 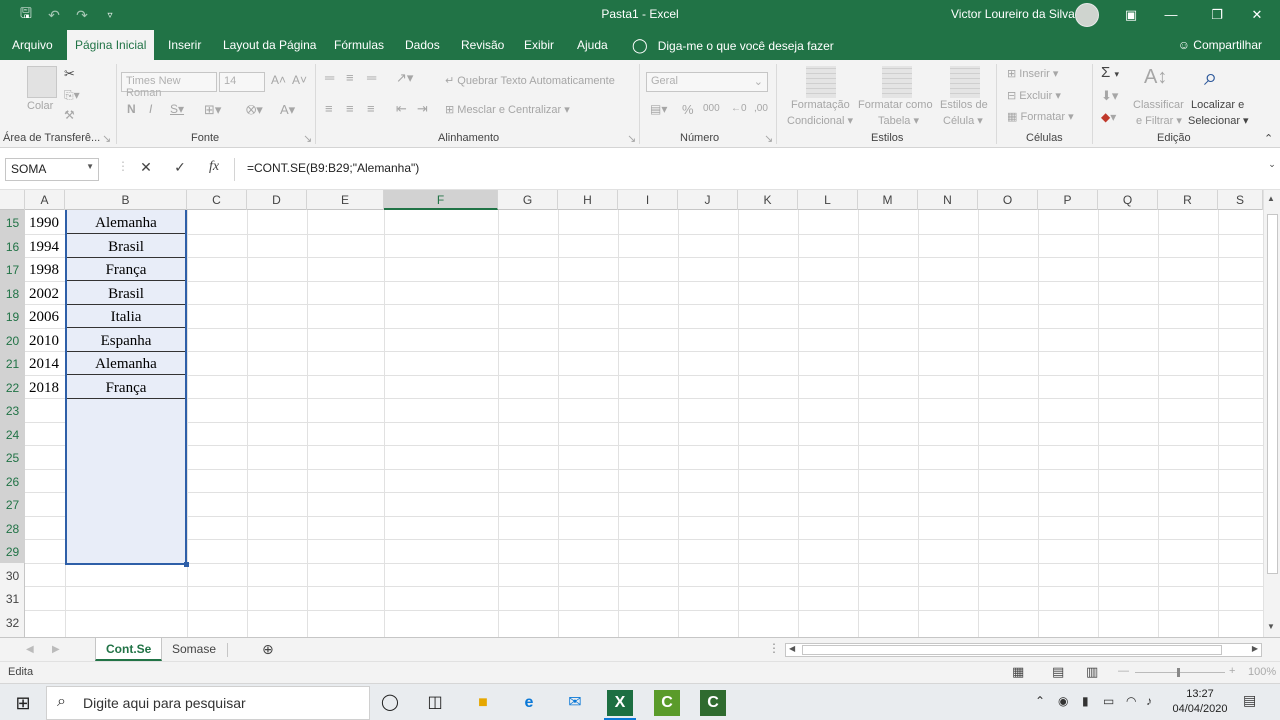 I want to click on insert-cells-button: ⊞ Inserir ▾, so click(x=1032, y=73).